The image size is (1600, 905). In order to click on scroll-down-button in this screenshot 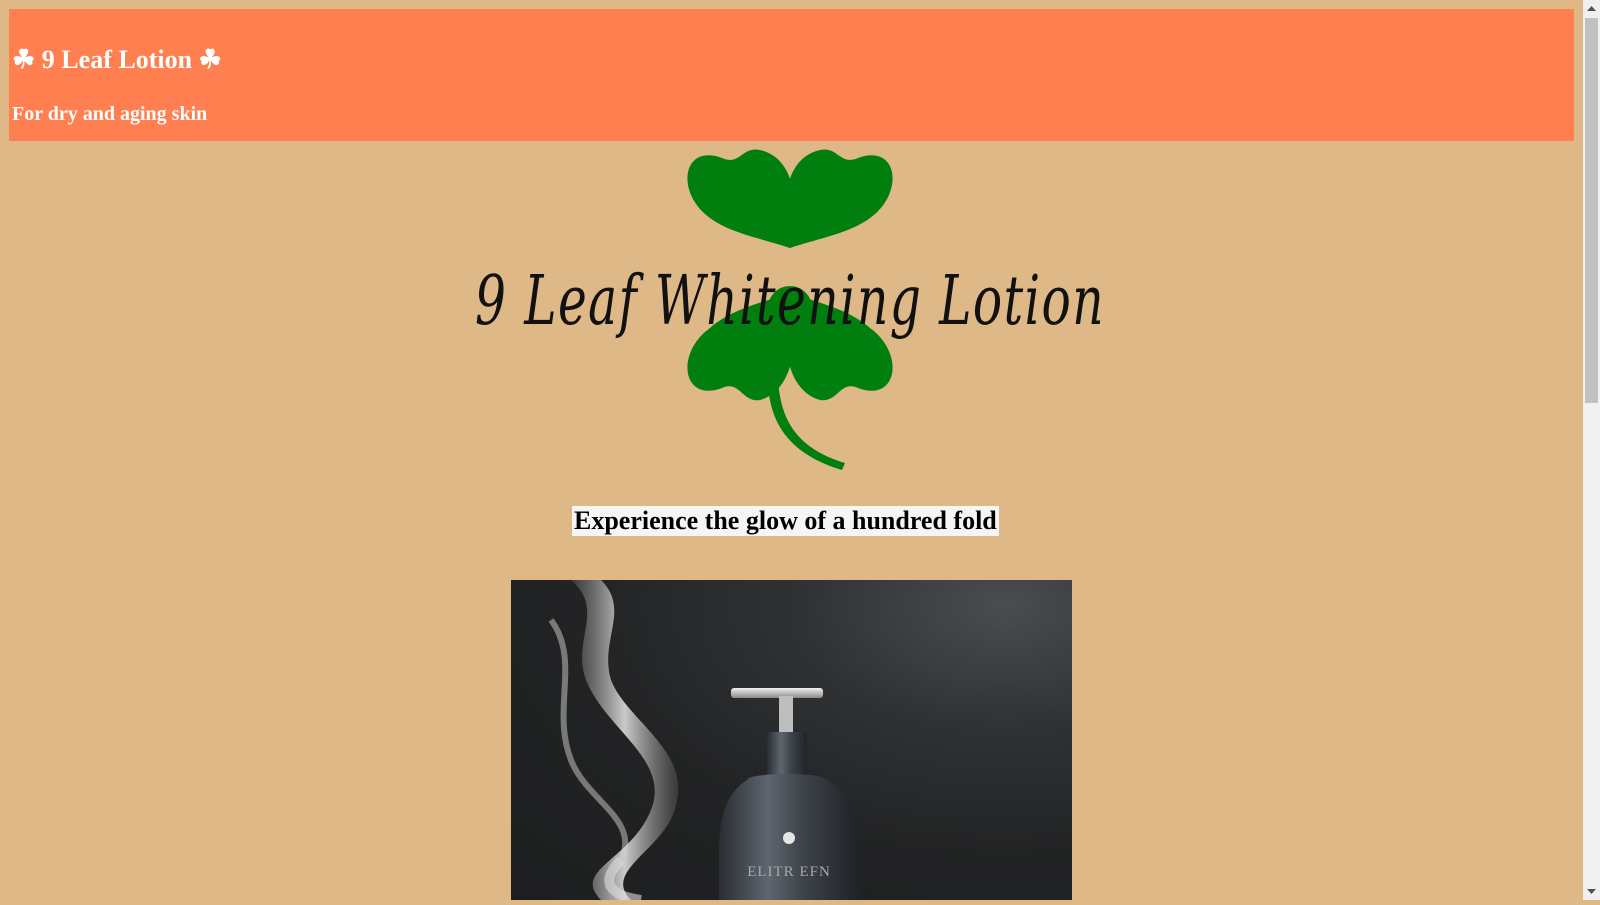, I will do `click(1591, 891)`.